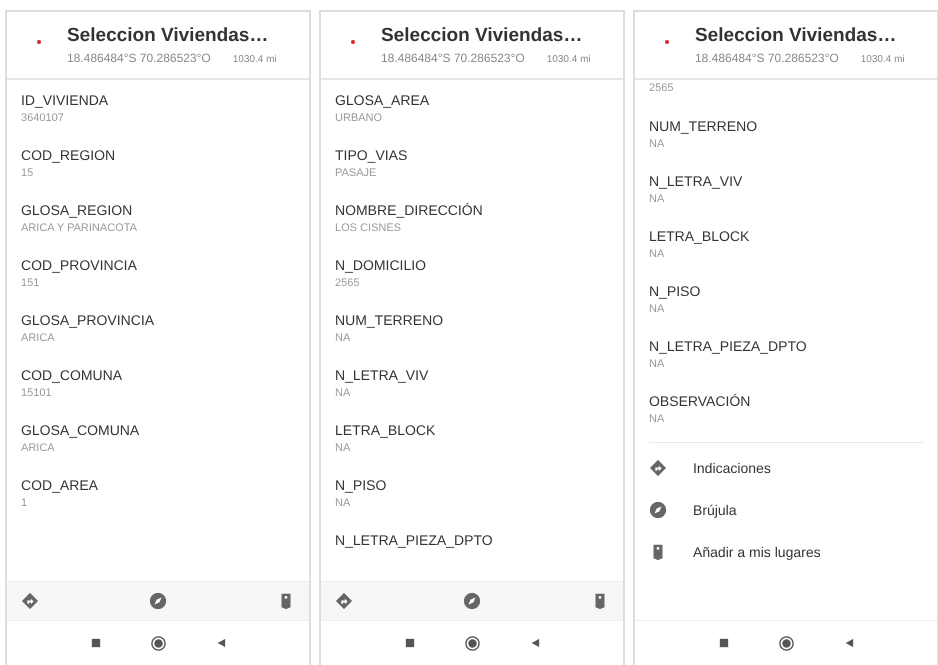 The height and width of the screenshot is (665, 938). What do you see at coordinates (381, 265) in the screenshot?
I see `field-label: N_DOMICILIO` at bounding box center [381, 265].